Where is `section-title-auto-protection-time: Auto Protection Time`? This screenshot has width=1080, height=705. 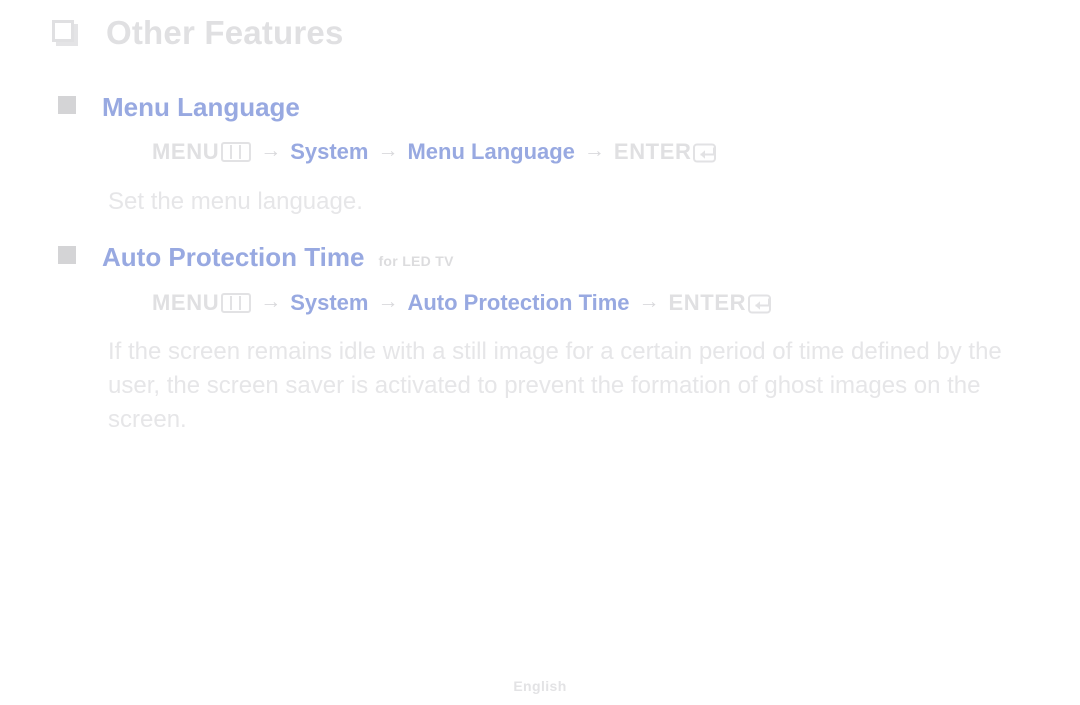 section-title-auto-protection-time: Auto Protection Time is located at coordinates (233, 257).